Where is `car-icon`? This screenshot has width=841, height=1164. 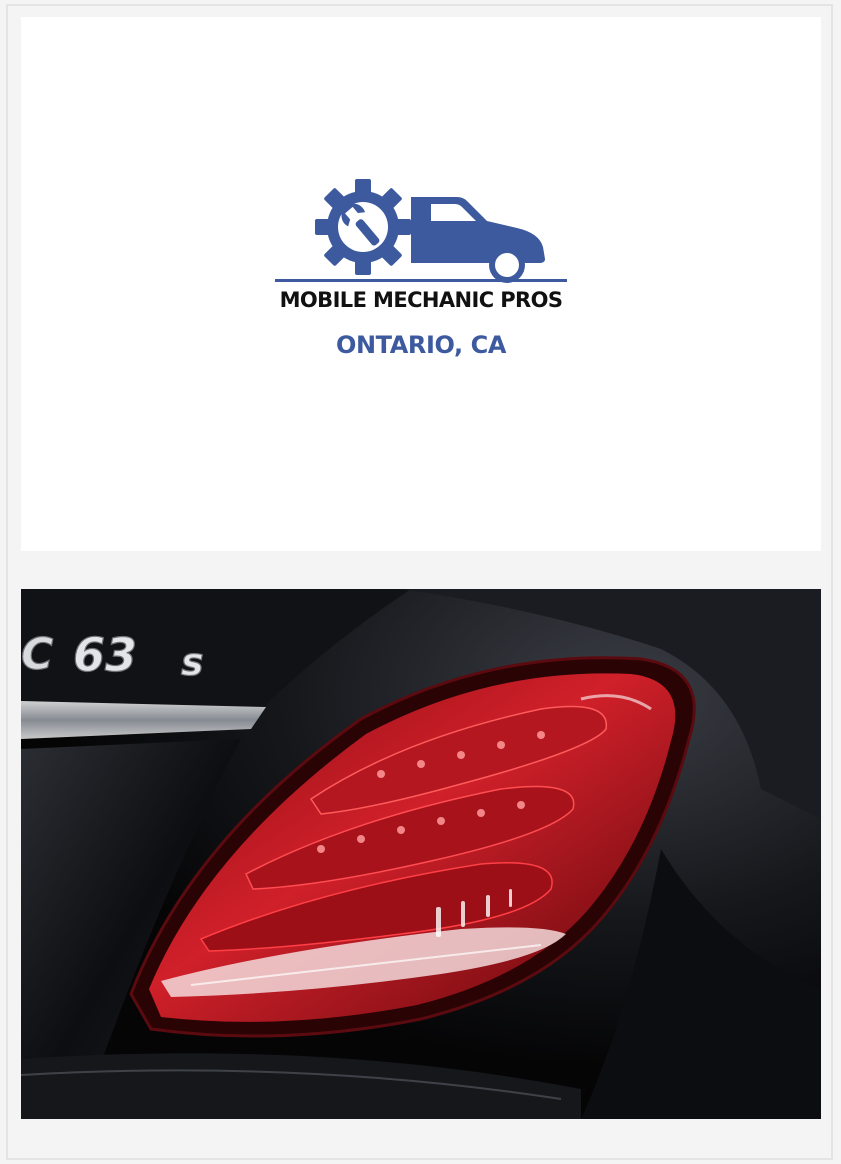 car-icon is located at coordinates (478, 240).